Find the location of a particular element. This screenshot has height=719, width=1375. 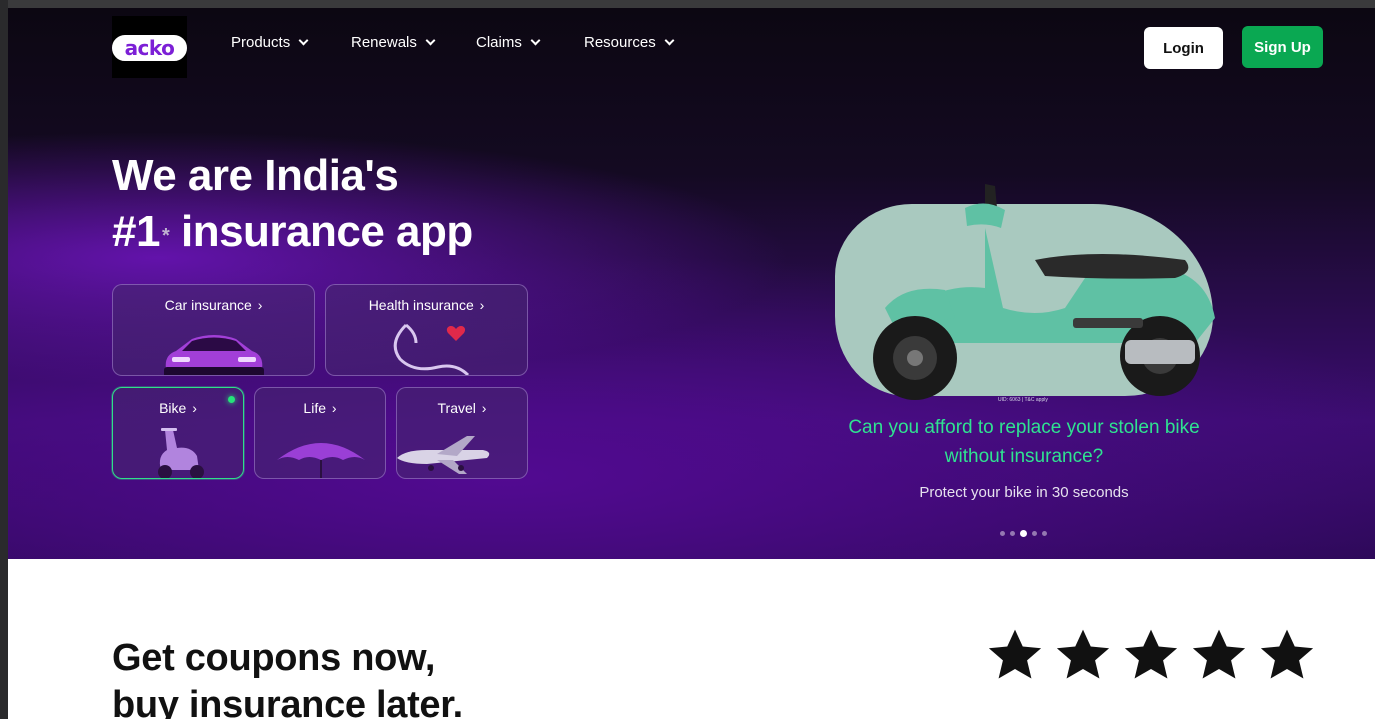

product-card-bike: Bike › is located at coordinates (178, 433).